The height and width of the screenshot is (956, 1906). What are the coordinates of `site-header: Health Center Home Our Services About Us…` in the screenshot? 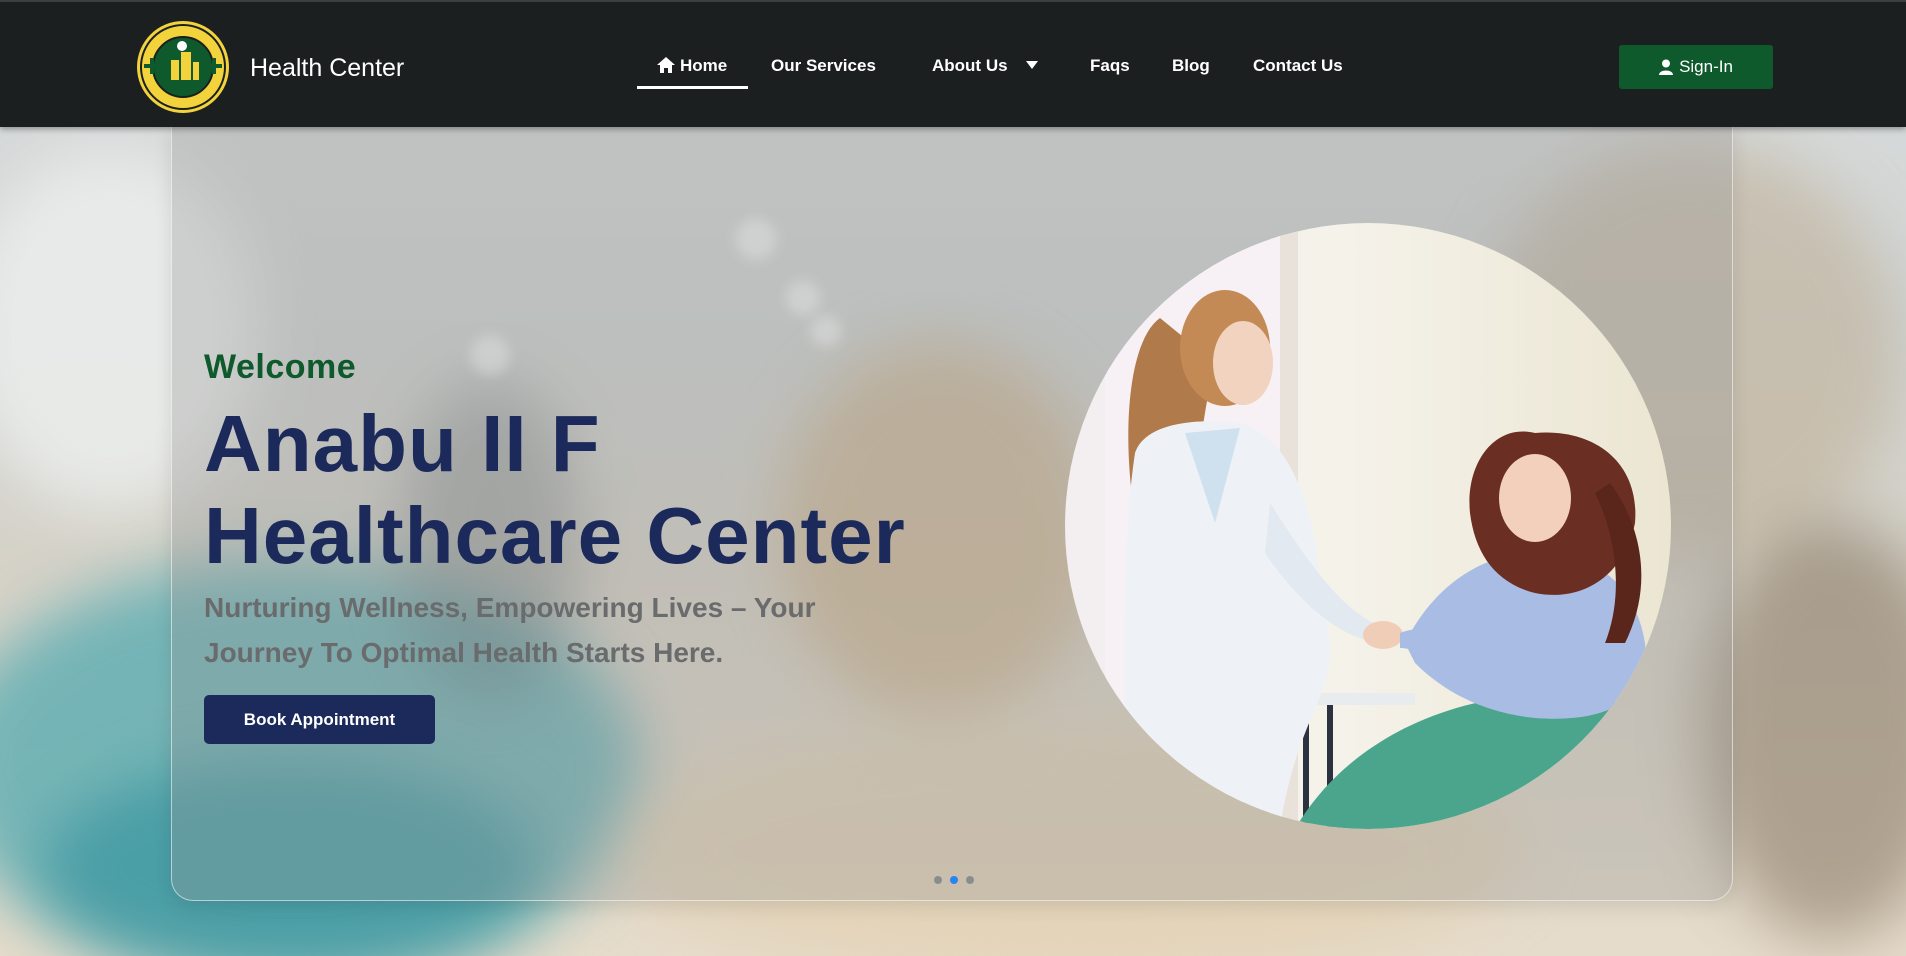 It's located at (953, 63).